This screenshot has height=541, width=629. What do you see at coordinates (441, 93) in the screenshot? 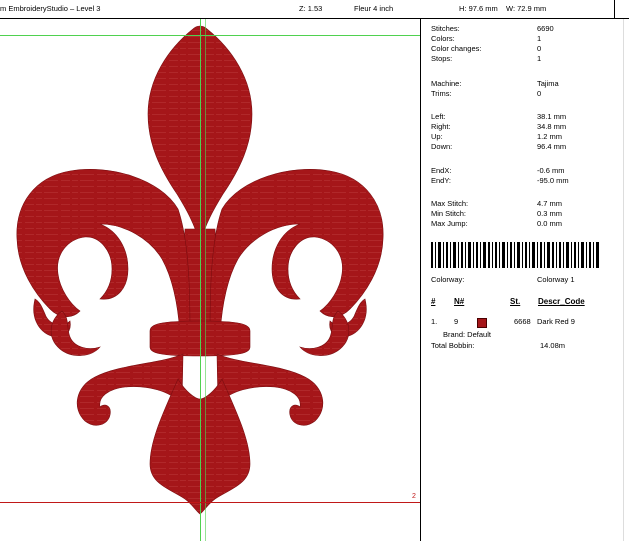
I see `trims-label: Trims:` at bounding box center [441, 93].